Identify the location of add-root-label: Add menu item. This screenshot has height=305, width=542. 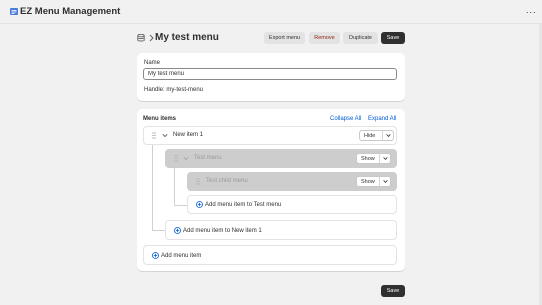
(181, 256).